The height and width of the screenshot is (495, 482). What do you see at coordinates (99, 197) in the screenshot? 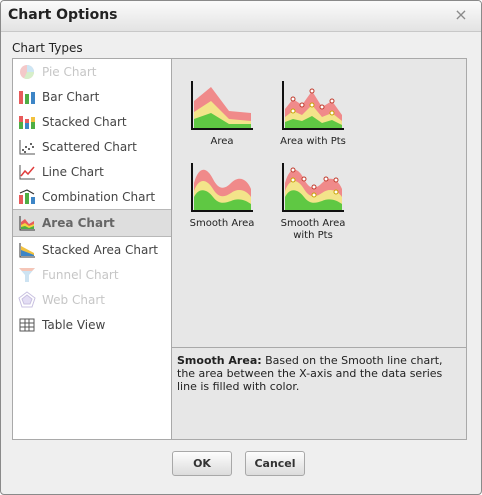
I see `chart-type-label: Combination Chart` at bounding box center [99, 197].